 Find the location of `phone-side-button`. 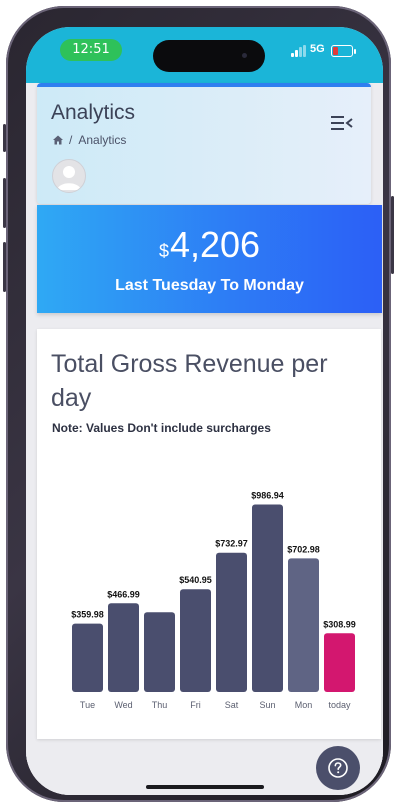

phone-side-button is located at coordinates (4, 138).